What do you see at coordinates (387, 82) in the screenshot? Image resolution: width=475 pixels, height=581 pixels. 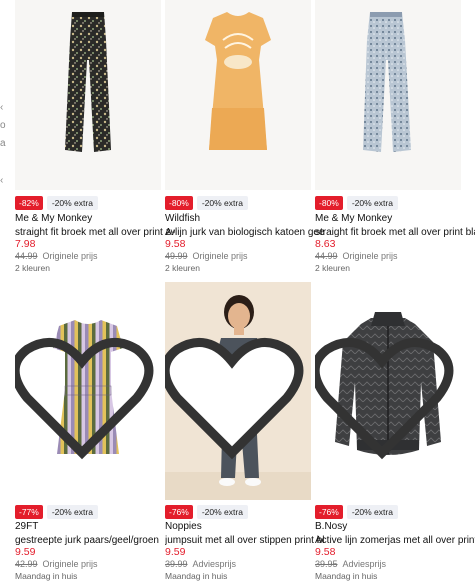 I see `blue-patterned-trousers-icon` at bounding box center [387, 82].